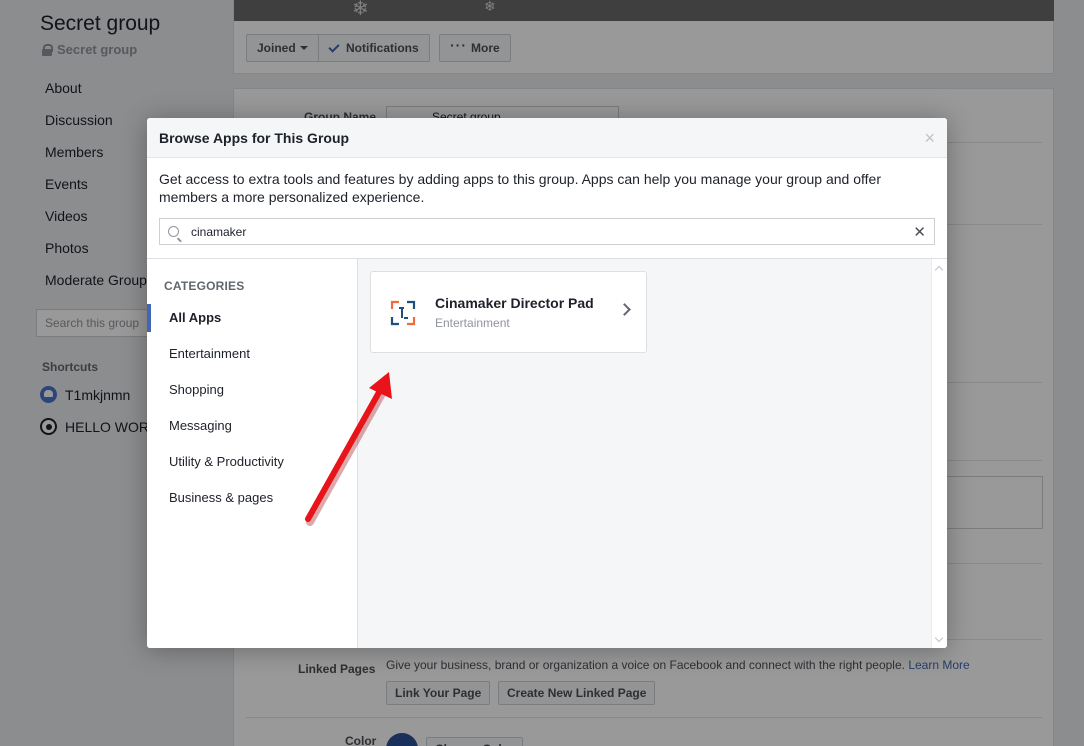 This screenshot has width=1084, height=746. Describe the element at coordinates (624, 309) in the screenshot. I see `chevron-right-icon` at that location.